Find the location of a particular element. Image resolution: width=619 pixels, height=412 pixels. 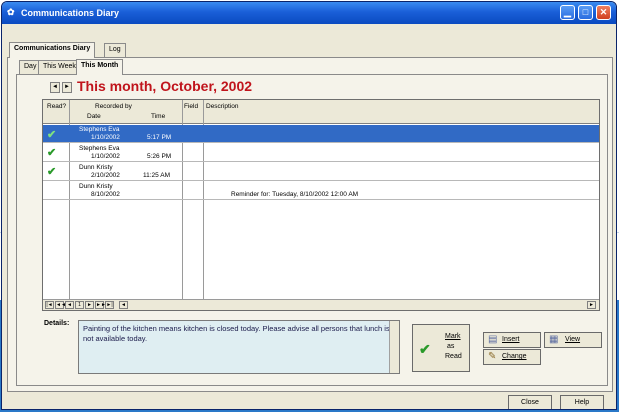

mark-as-read-line3: Read is located at coordinates (453, 356).